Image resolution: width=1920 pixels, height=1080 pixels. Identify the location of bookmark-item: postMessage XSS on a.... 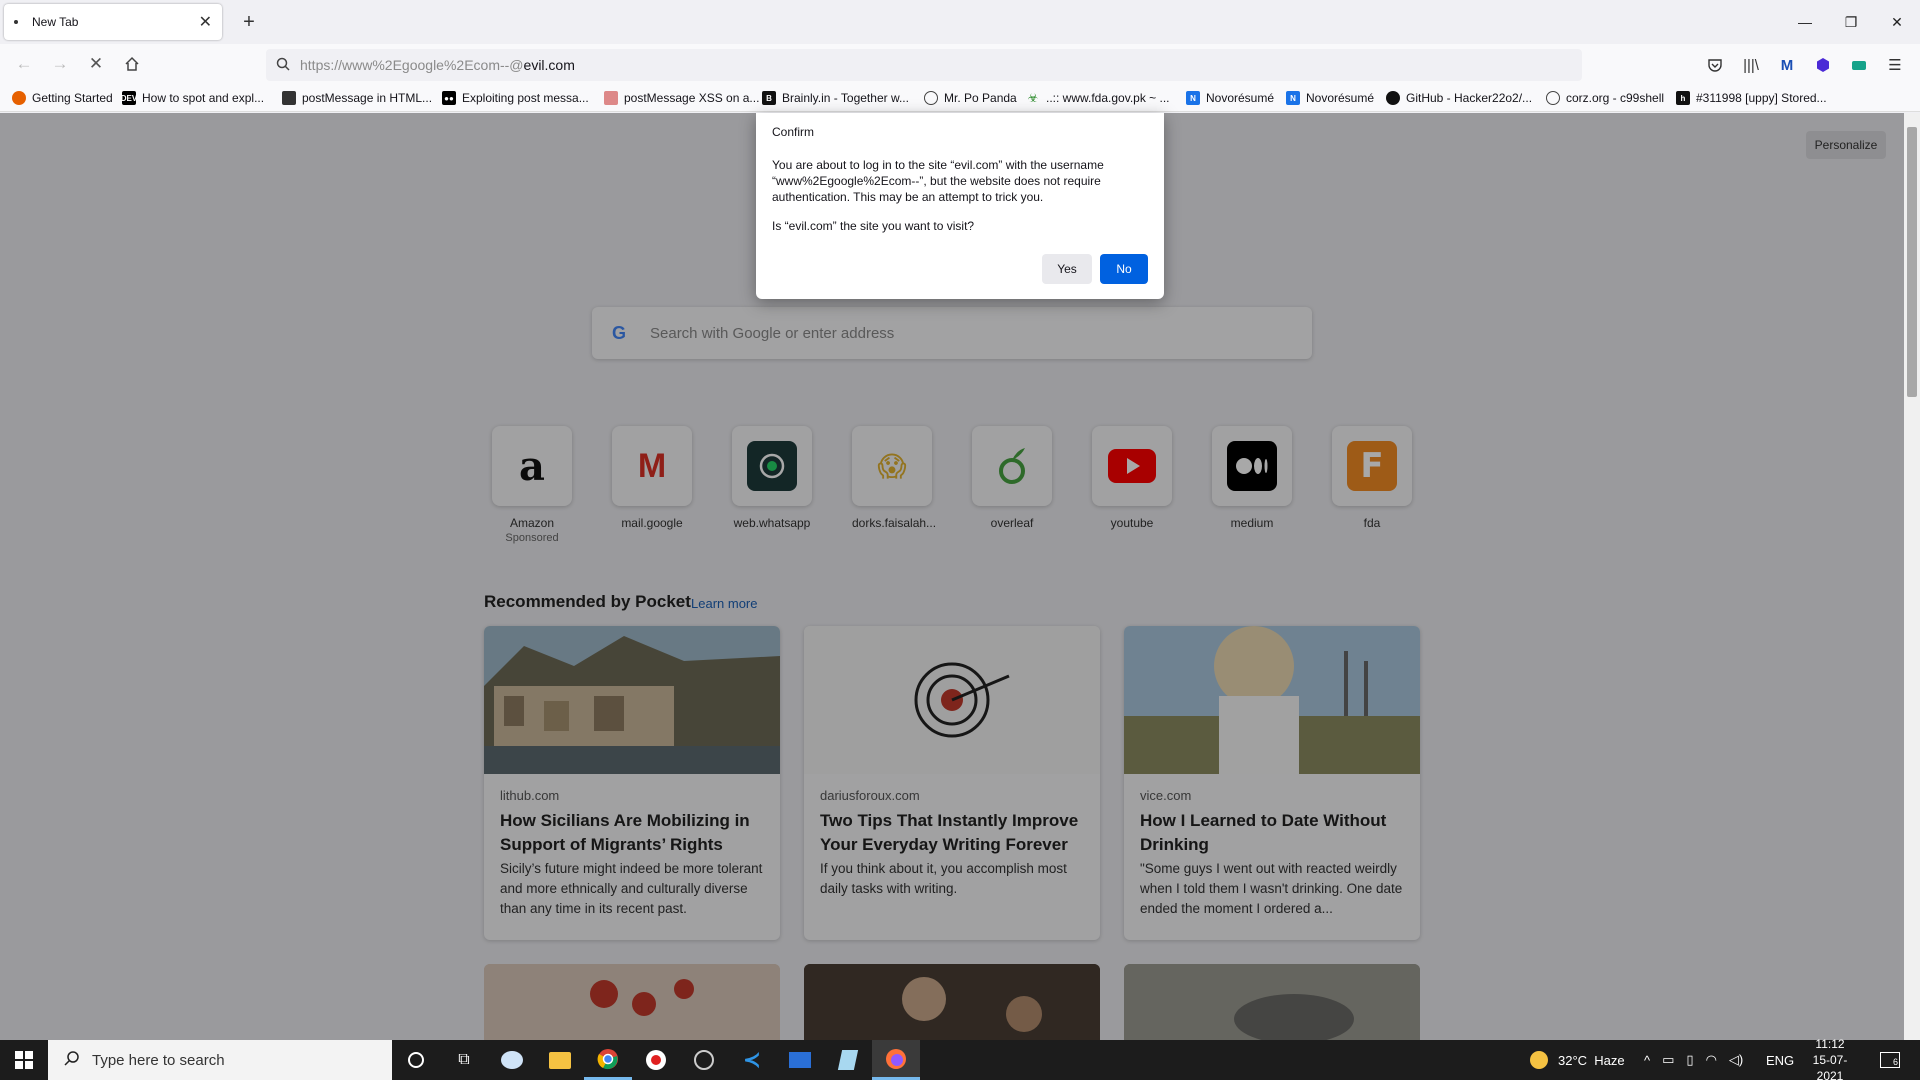
(681, 98).